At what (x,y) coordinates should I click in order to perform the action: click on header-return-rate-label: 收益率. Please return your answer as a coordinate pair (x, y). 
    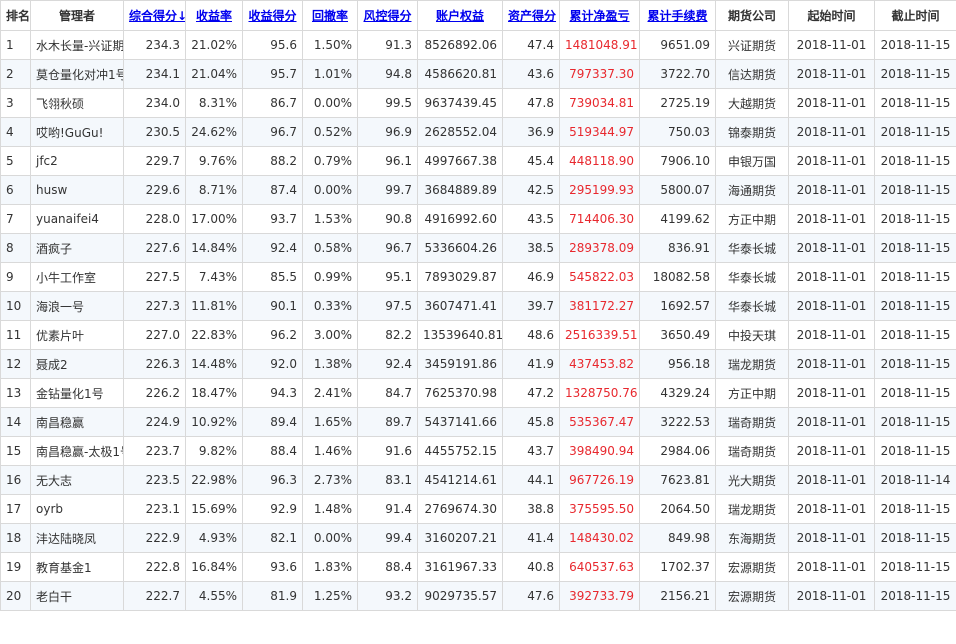
    Looking at the image, I should click on (214, 16).